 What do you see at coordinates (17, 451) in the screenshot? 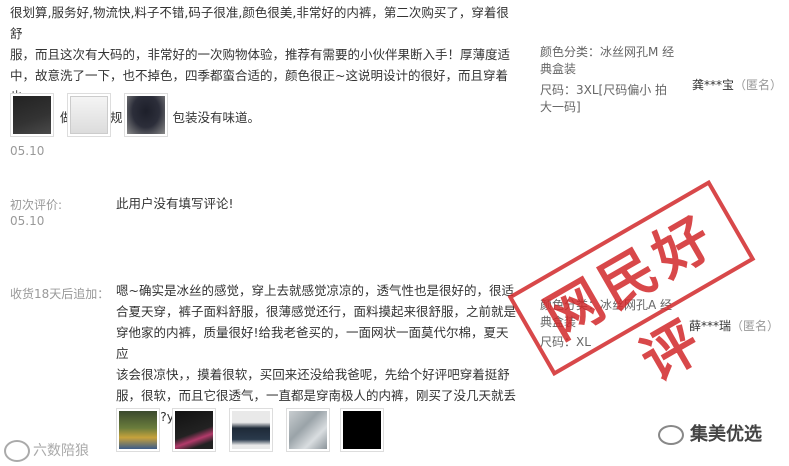
I see `watermark-logo-icon` at bounding box center [17, 451].